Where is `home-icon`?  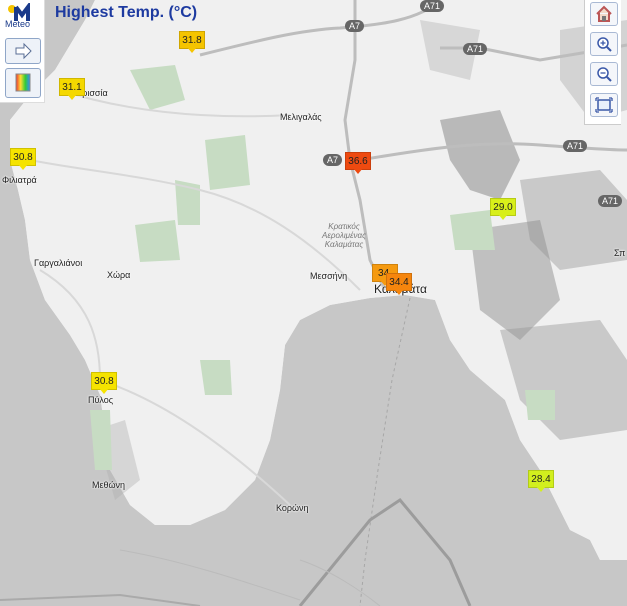 home-icon is located at coordinates (604, 13).